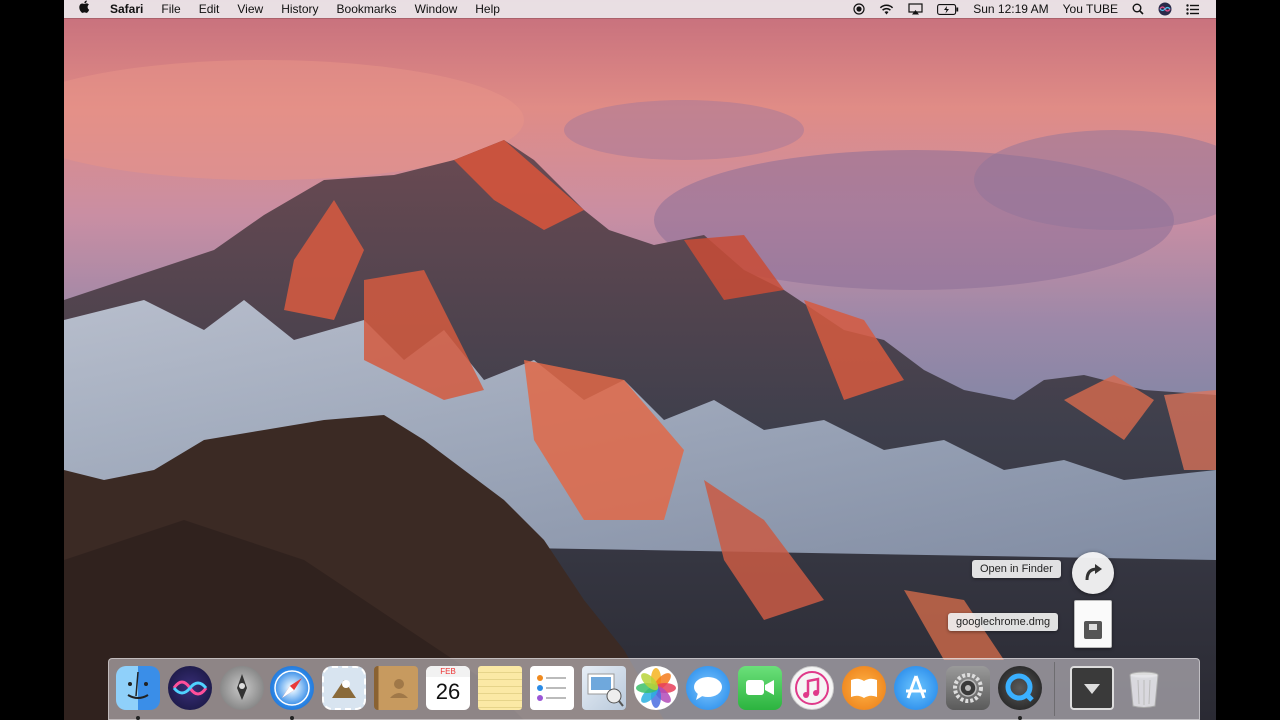 The image size is (1280, 720). What do you see at coordinates (1003, 622) in the screenshot?
I see `download-file-name: googlechrome.dmg` at bounding box center [1003, 622].